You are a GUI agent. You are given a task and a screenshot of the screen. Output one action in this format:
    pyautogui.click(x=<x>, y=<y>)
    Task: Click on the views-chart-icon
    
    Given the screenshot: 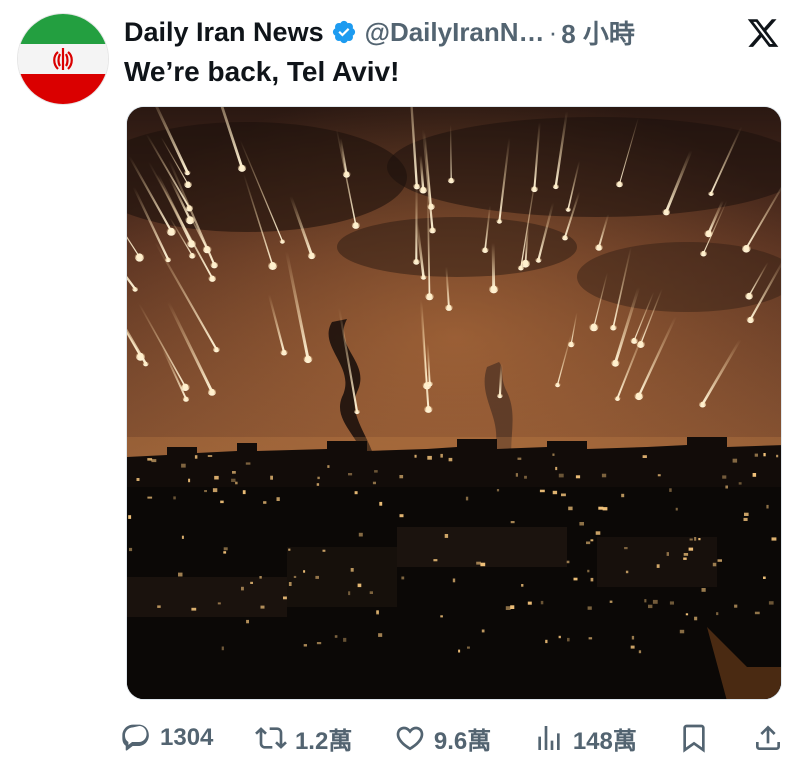 What is the action you would take?
    pyautogui.click(x=549, y=738)
    